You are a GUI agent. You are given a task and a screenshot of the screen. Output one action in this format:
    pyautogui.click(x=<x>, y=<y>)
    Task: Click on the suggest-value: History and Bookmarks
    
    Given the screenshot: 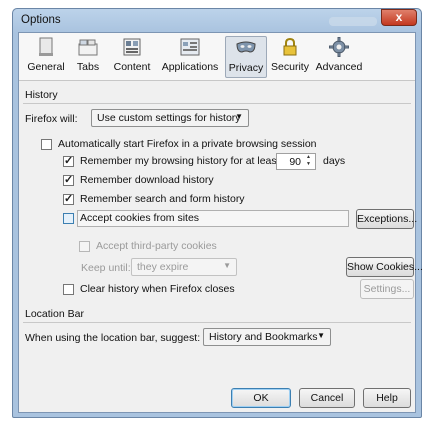 What is the action you would take?
    pyautogui.click(x=263, y=337)
    